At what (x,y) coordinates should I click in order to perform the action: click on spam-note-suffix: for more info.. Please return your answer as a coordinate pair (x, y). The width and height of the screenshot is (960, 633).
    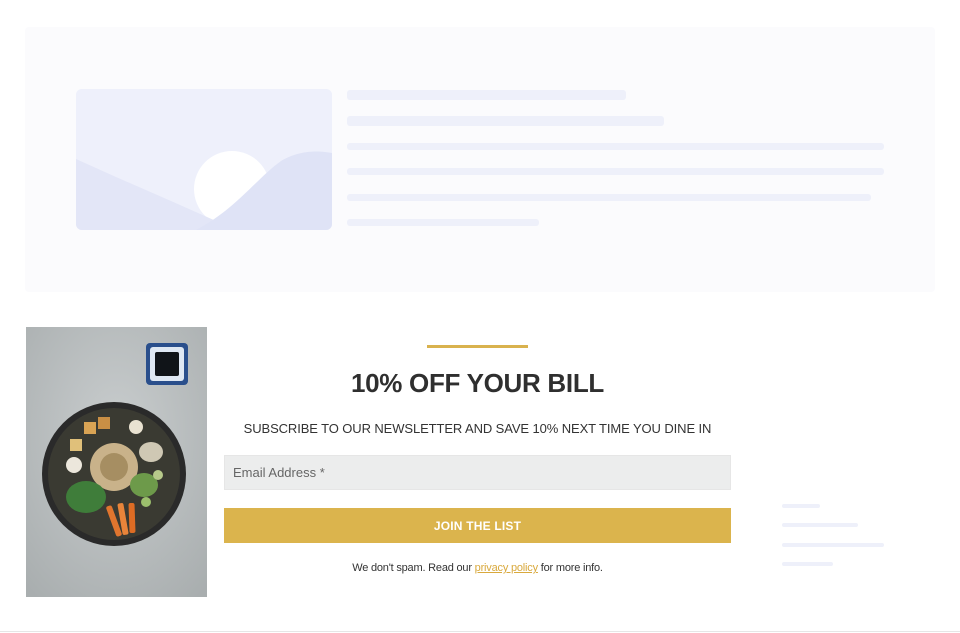
    Looking at the image, I should click on (570, 568).